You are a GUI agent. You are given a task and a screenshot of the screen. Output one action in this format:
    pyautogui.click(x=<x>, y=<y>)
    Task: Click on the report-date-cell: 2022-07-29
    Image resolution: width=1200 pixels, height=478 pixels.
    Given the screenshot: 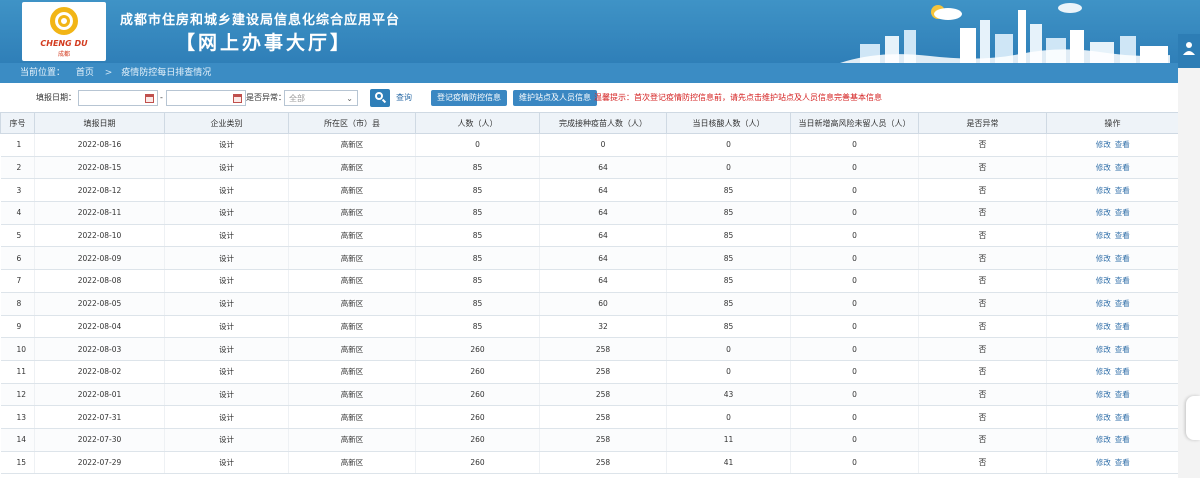 What is the action you would take?
    pyautogui.click(x=99, y=463)
    